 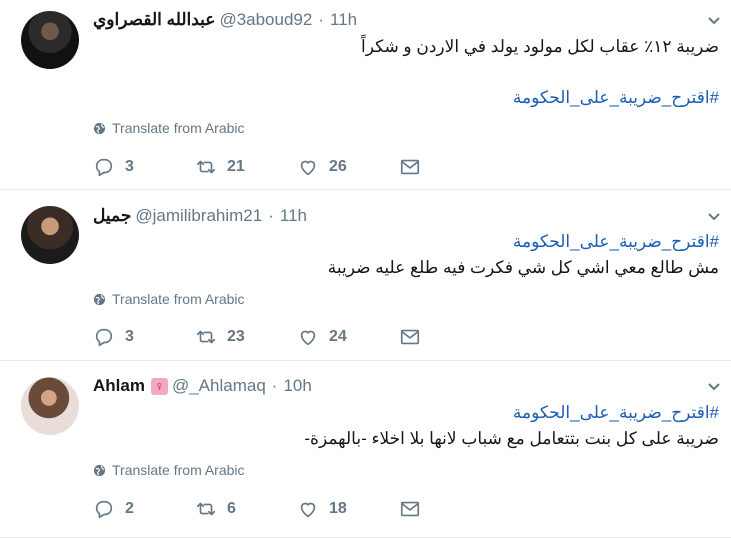 I want to click on reply-button: 2, so click(x=144, y=509).